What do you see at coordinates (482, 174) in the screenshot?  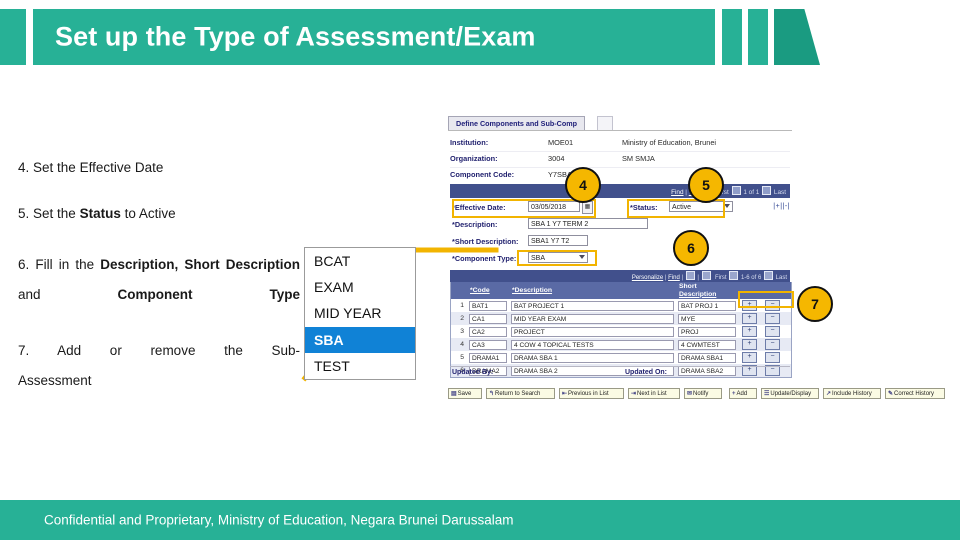 I see `component-code-label: Component Code:` at bounding box center [482, 174].